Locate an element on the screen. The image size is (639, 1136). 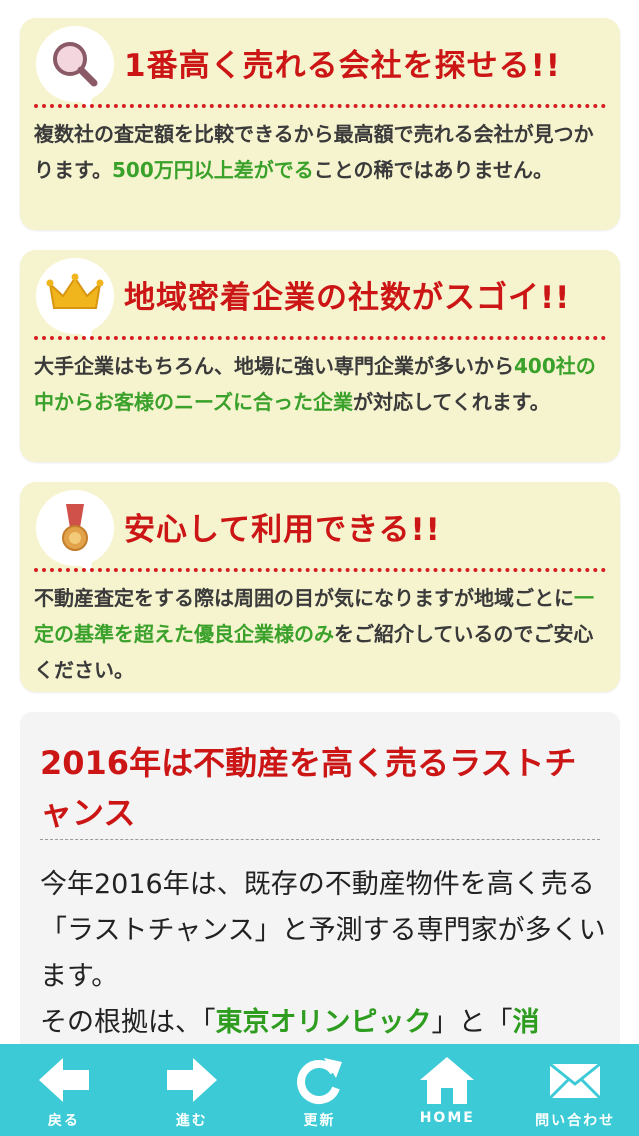
refresh-icon is located at coordinates (320, 1081).